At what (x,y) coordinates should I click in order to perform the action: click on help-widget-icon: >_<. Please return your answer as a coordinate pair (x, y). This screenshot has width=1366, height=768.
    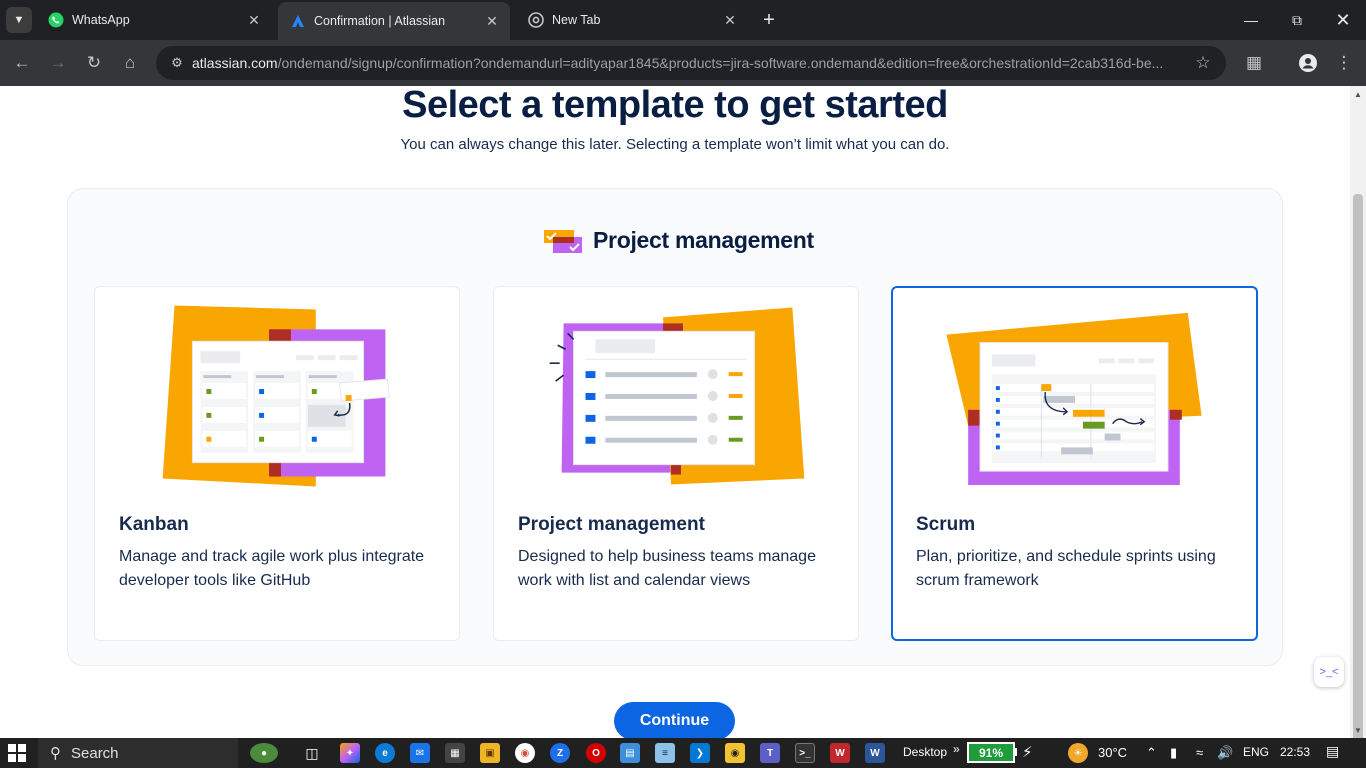
    Looking at the image, I should click on (1329, 672).